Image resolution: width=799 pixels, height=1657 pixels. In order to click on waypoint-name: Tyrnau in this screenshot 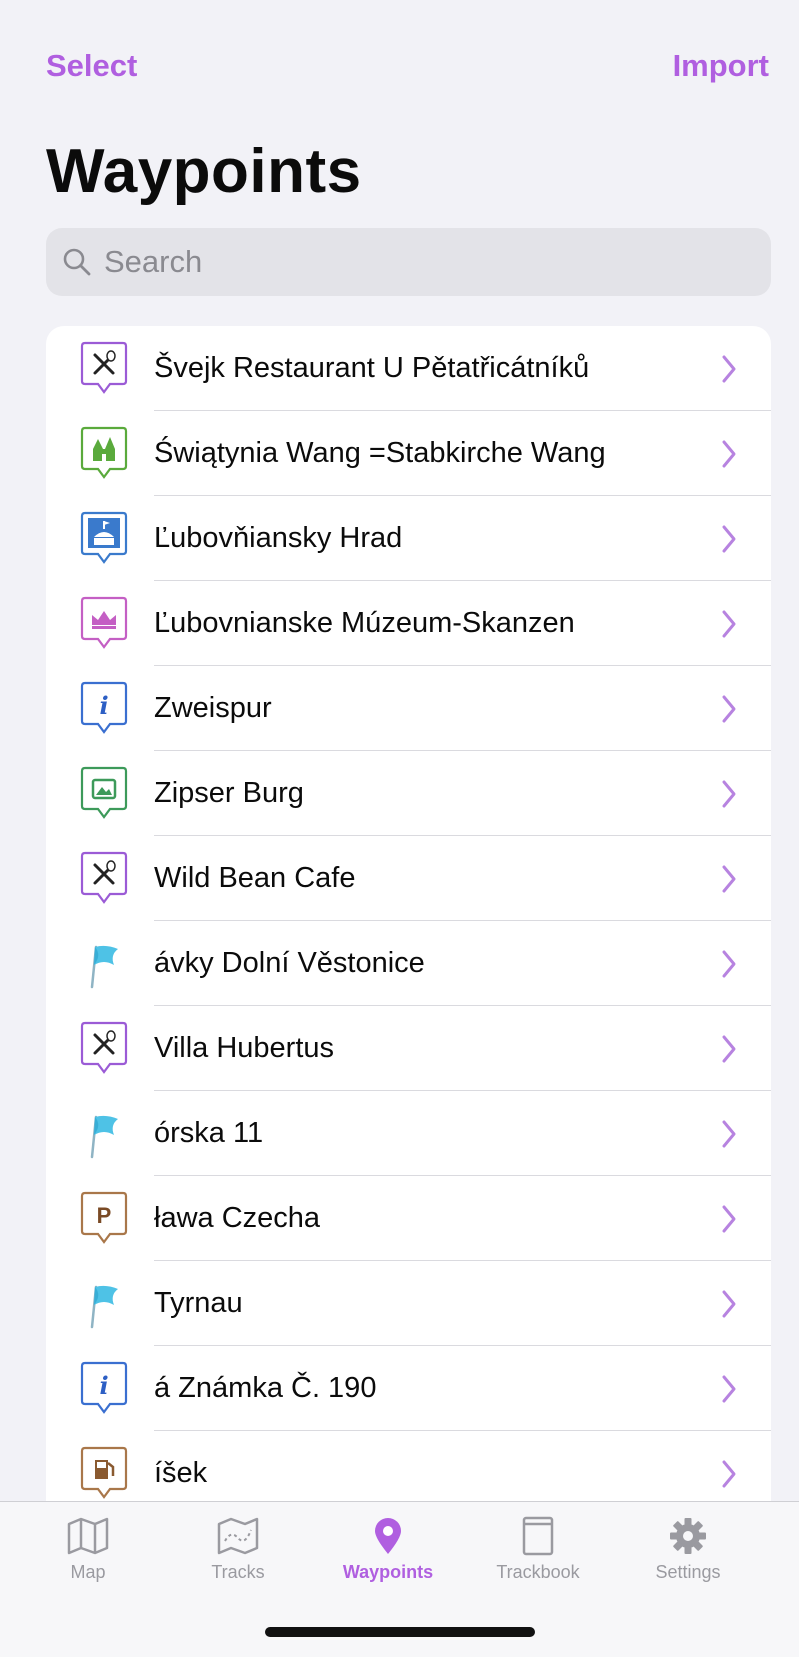, I will do `click(198, 1303)`.